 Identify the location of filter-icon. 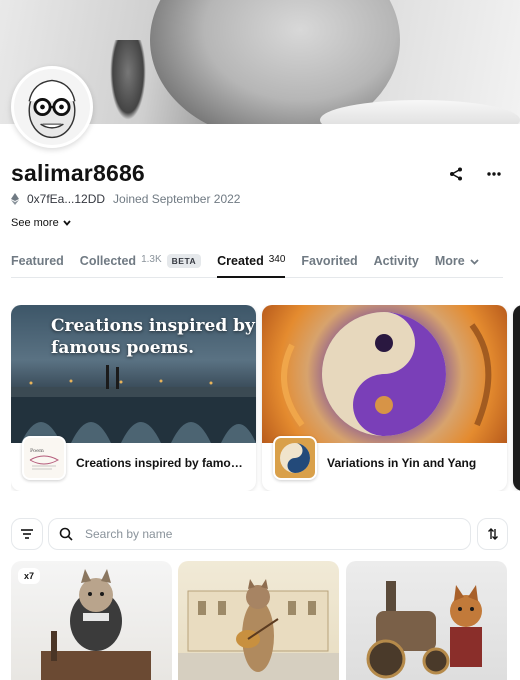
(27, 534).